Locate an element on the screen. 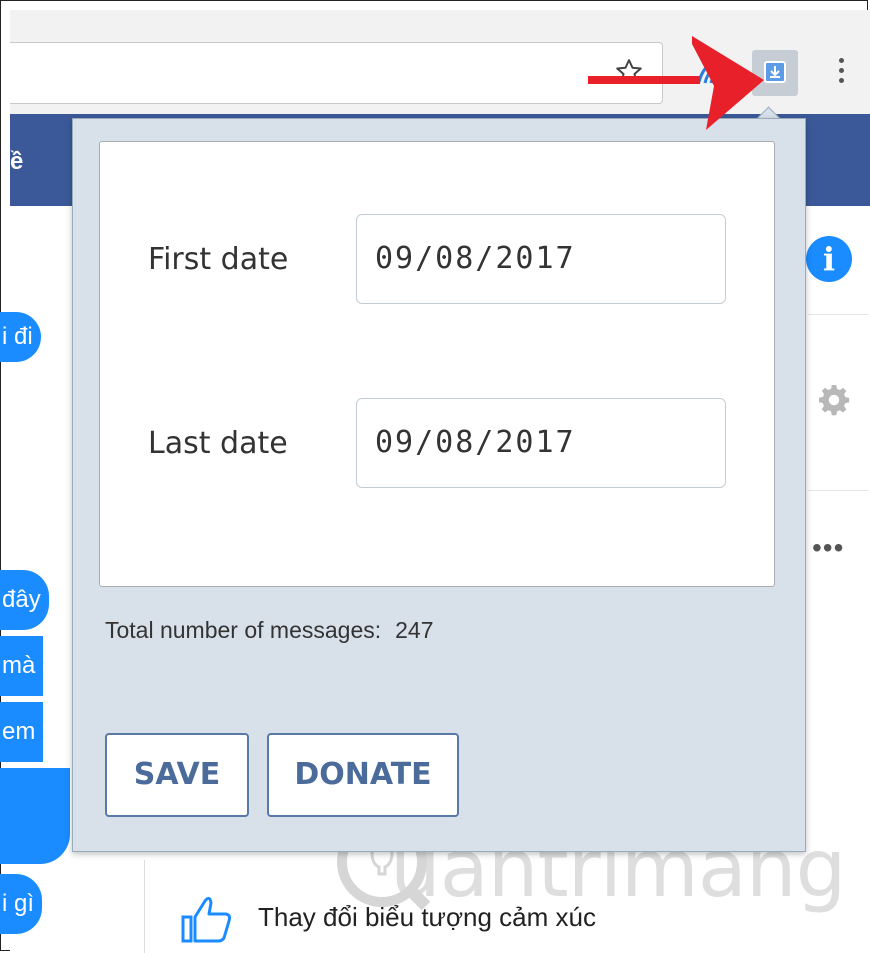  column-divider is located at coordinates (144, 906).